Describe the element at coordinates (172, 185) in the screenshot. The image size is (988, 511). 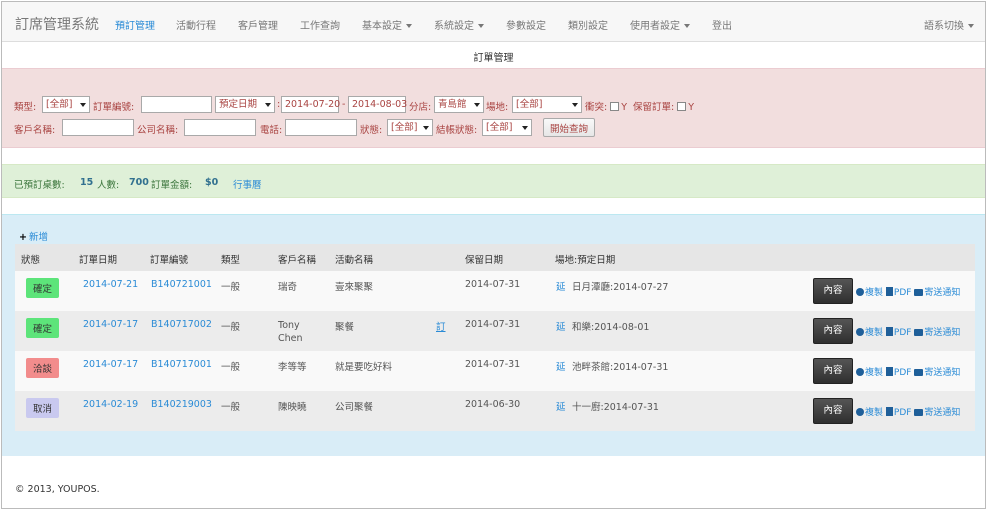
I see `amount-label: 訂單金額:` at that location.